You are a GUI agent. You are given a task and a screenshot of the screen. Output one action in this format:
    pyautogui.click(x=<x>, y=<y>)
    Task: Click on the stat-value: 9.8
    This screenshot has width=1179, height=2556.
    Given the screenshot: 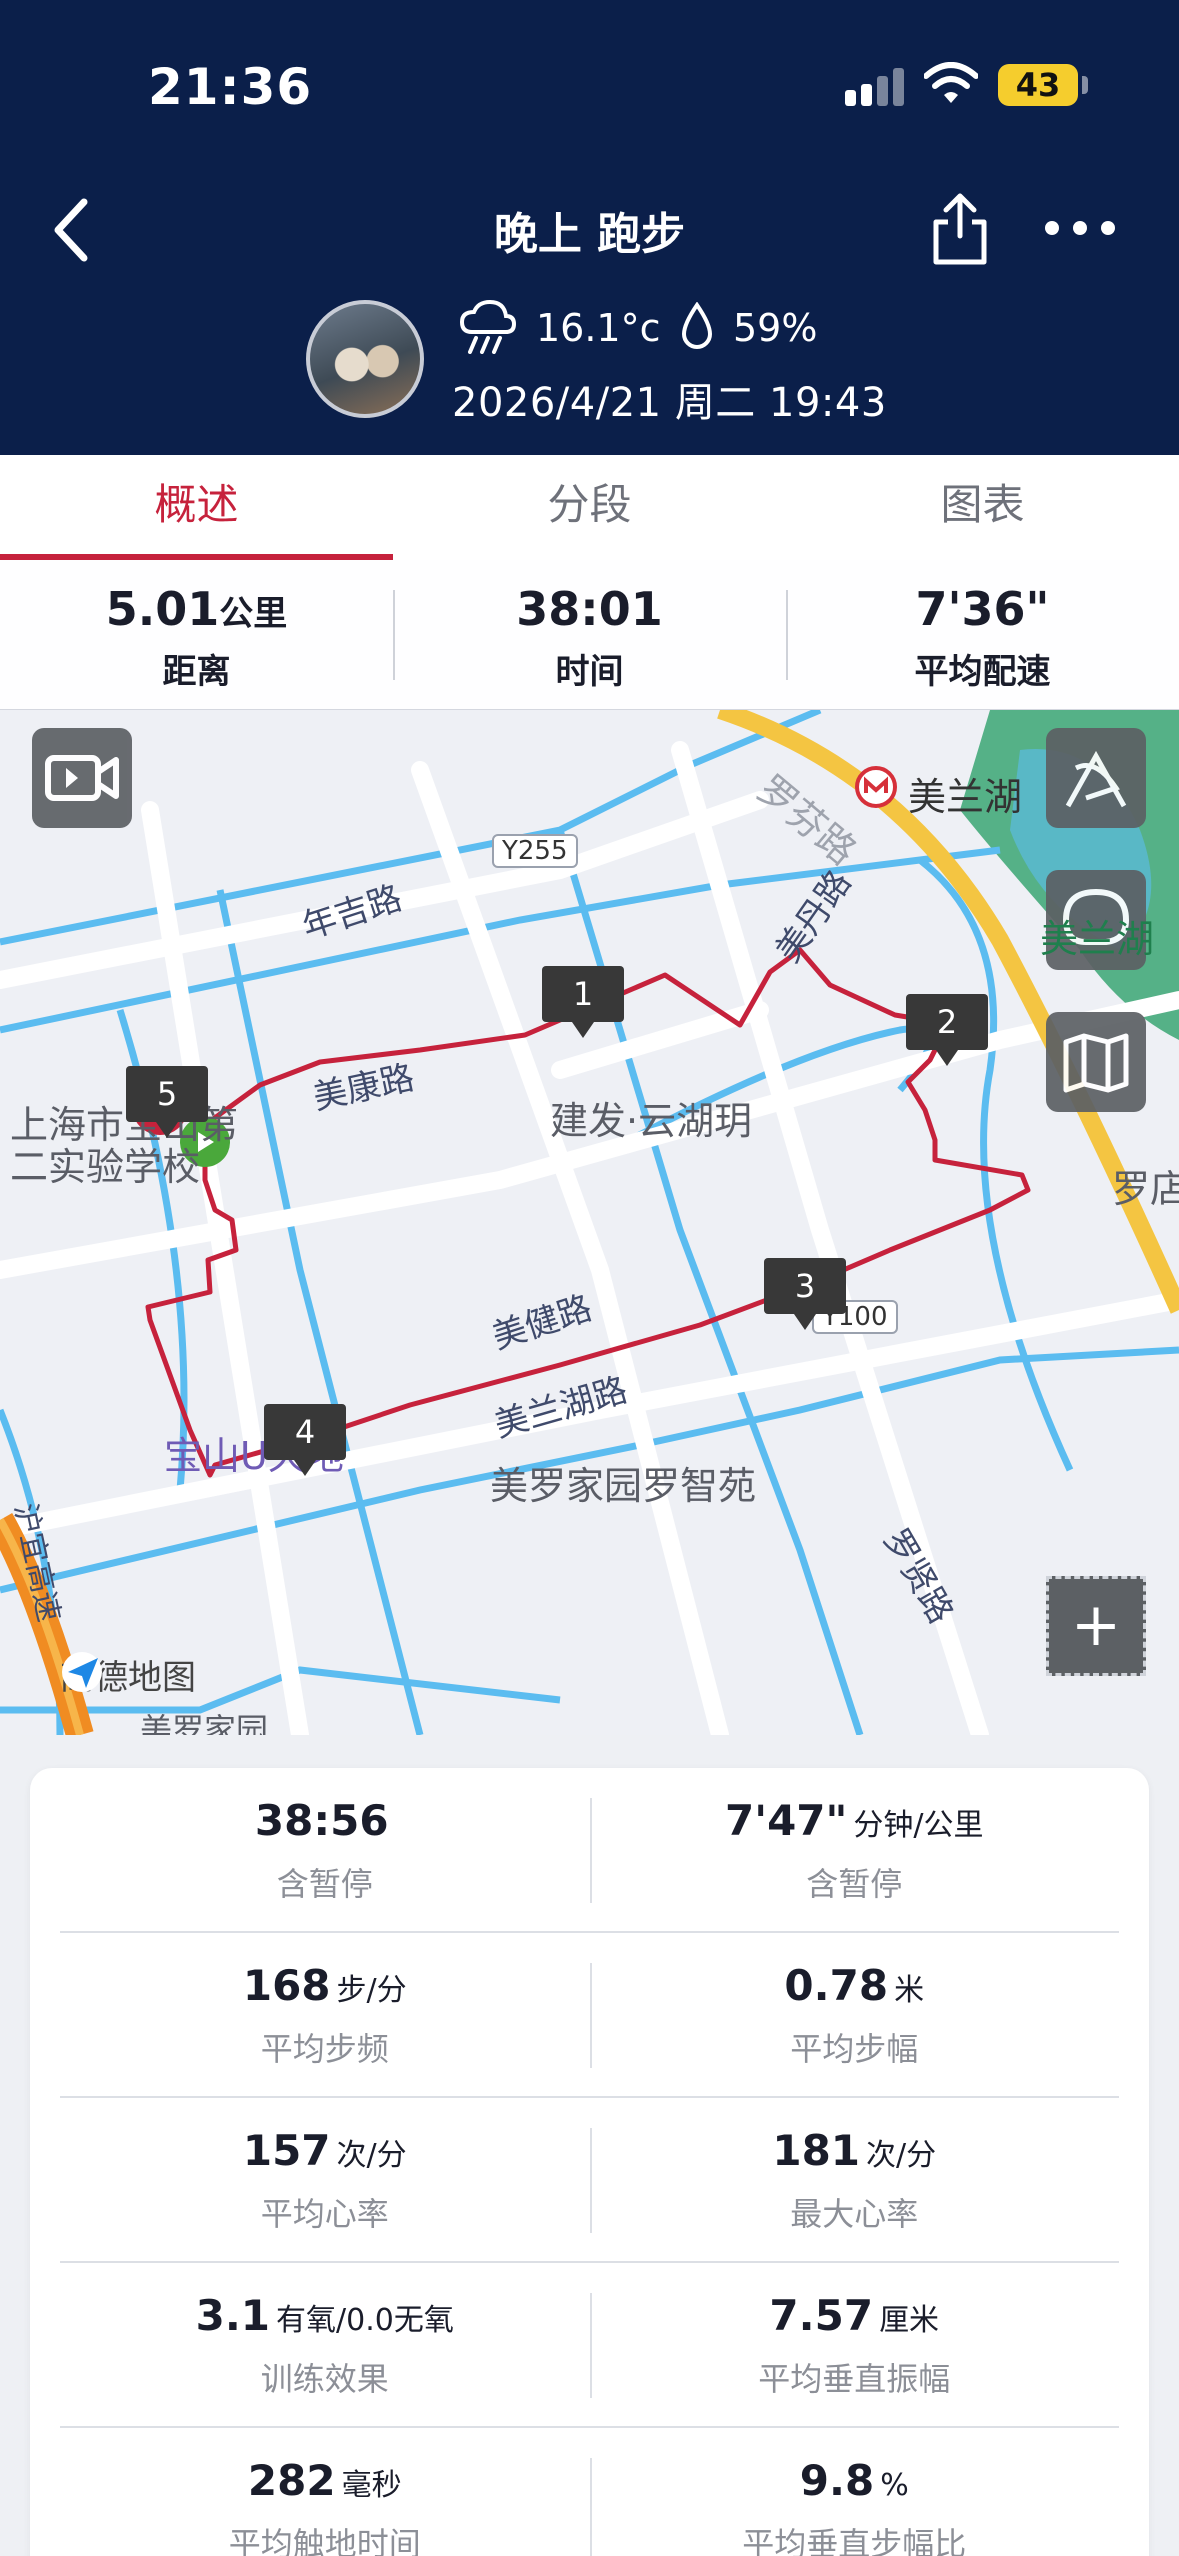 What is the action you would take?
    pyautogui.click(x=837, y=2480)
    